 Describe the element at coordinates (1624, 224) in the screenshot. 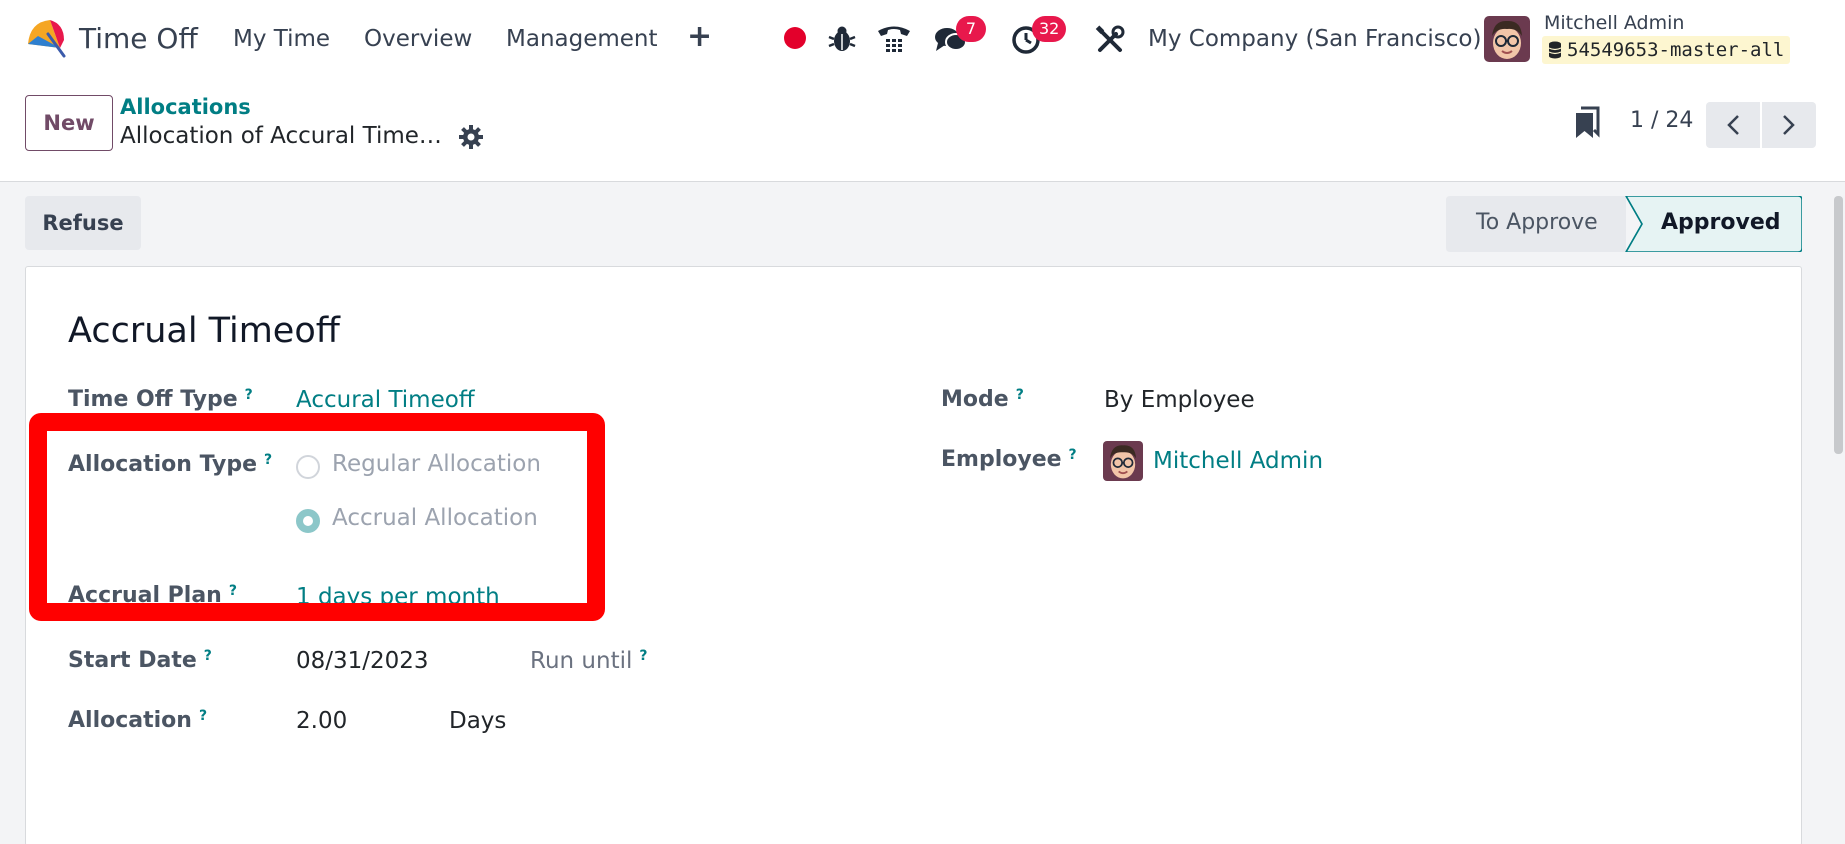

I see `status-bar: To Approve Approved` at that location.